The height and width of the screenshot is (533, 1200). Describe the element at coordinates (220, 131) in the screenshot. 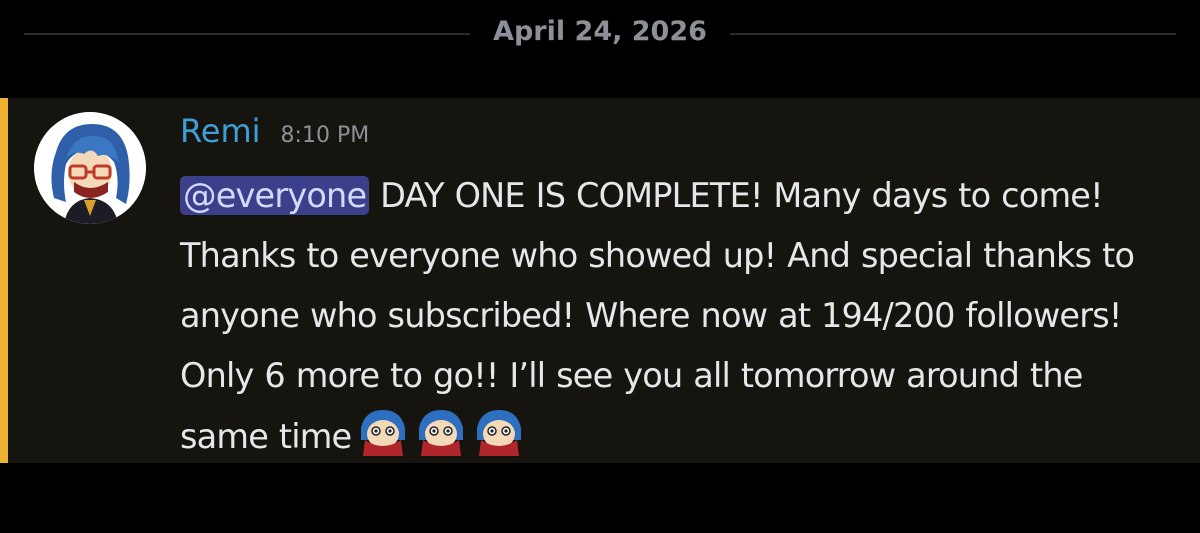

I see `username: Remi` at that location.